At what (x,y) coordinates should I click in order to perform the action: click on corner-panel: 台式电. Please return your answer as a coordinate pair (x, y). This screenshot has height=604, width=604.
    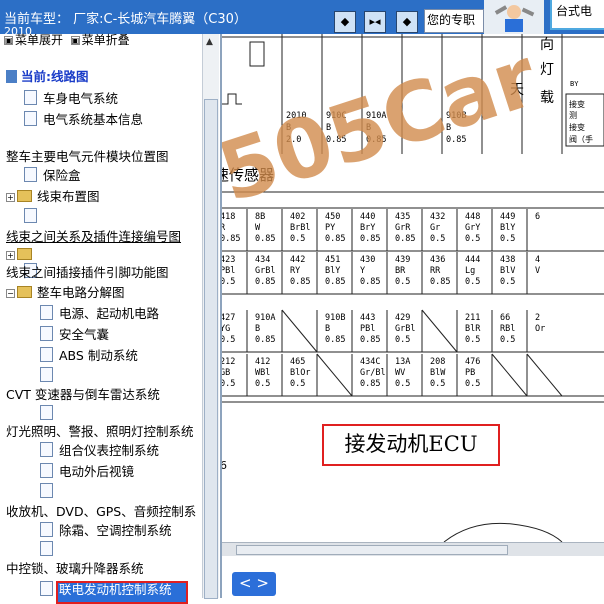
    Looking at the image, I should click on (577, 15).